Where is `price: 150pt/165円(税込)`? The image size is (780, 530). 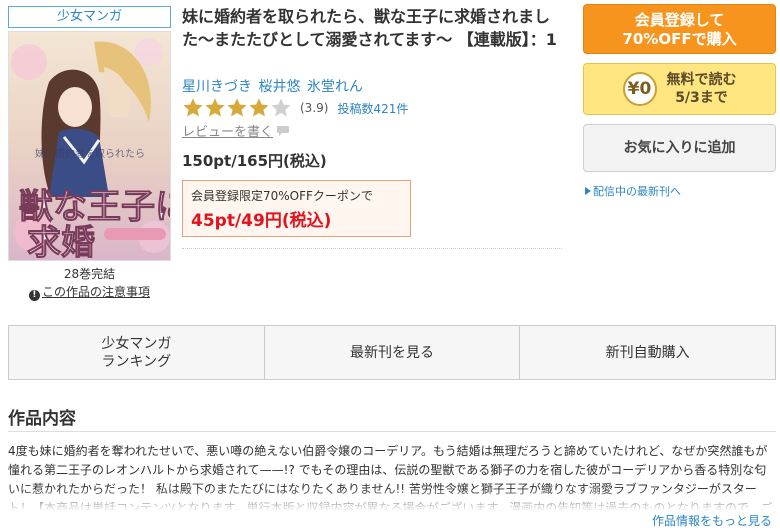
price: 150pt/165円(税込) is located at coordinates (254, 161).